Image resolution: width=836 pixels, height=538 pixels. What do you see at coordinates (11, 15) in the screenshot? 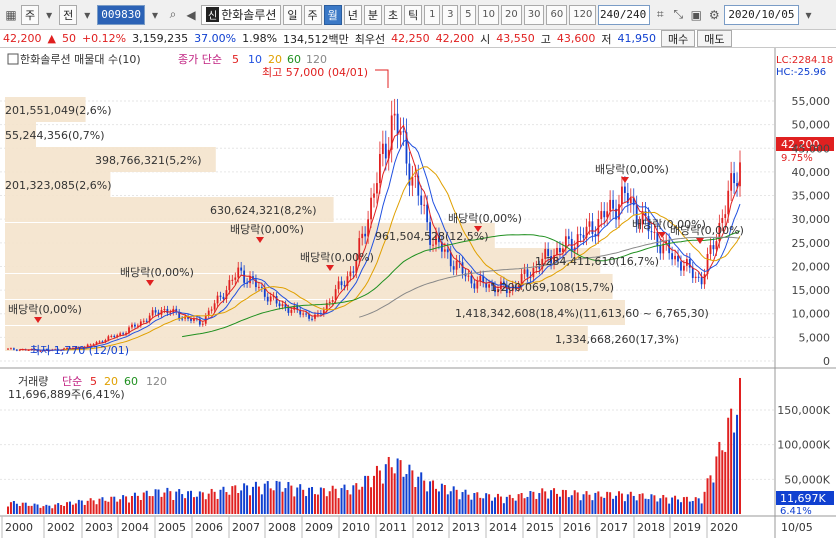
I see `layout-icon: ▦` at bounding box center [11, 15].